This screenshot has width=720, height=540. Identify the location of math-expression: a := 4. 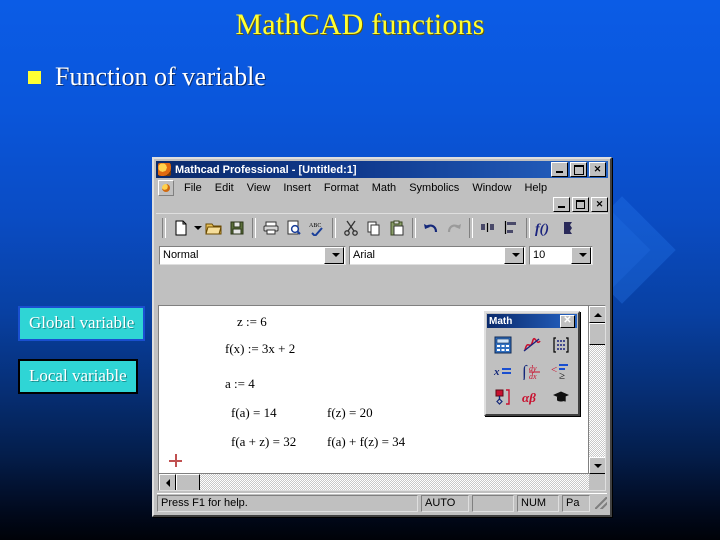
(240, 384).